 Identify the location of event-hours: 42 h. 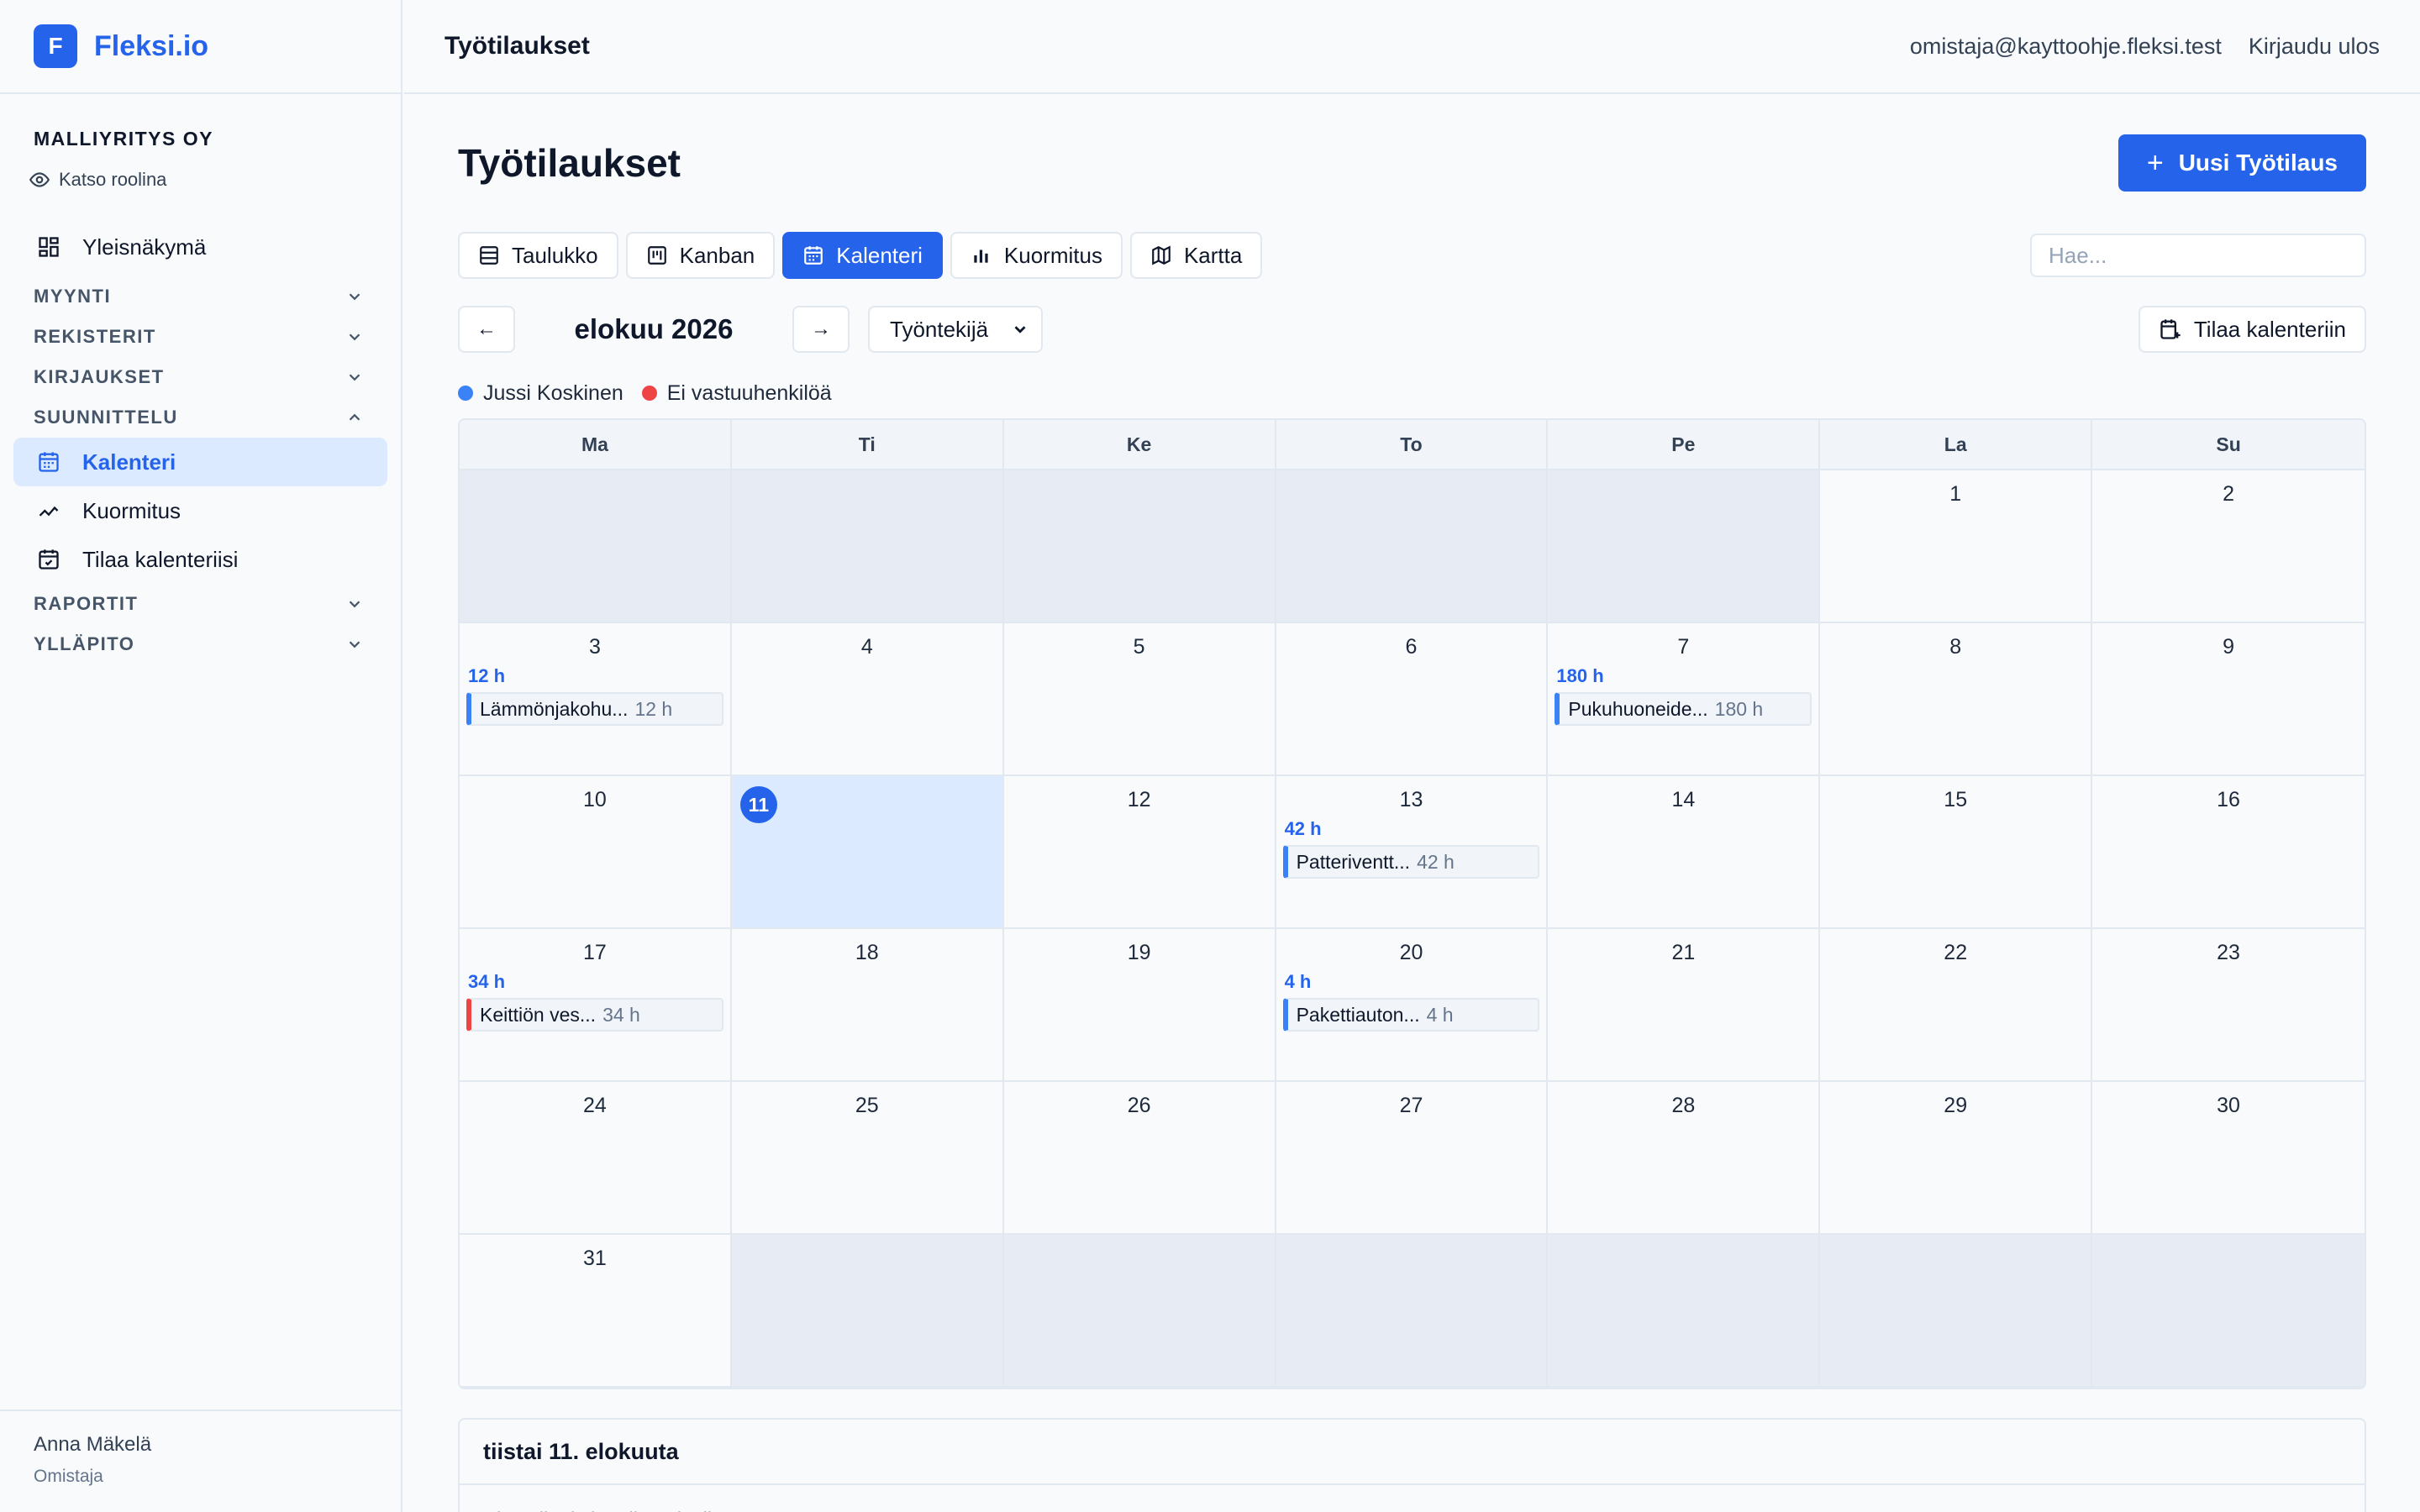
(1436, 861).